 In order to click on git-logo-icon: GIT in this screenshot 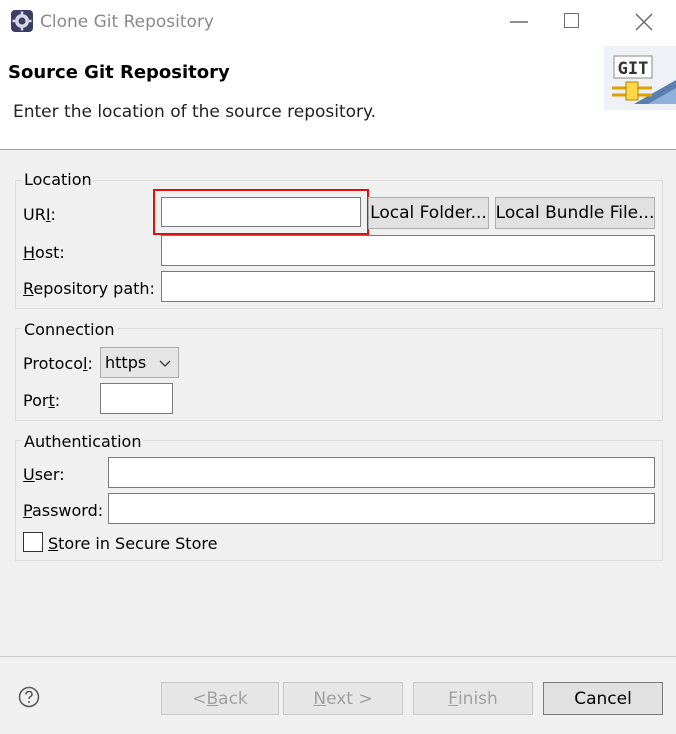, I will do `click(640, 78)`.